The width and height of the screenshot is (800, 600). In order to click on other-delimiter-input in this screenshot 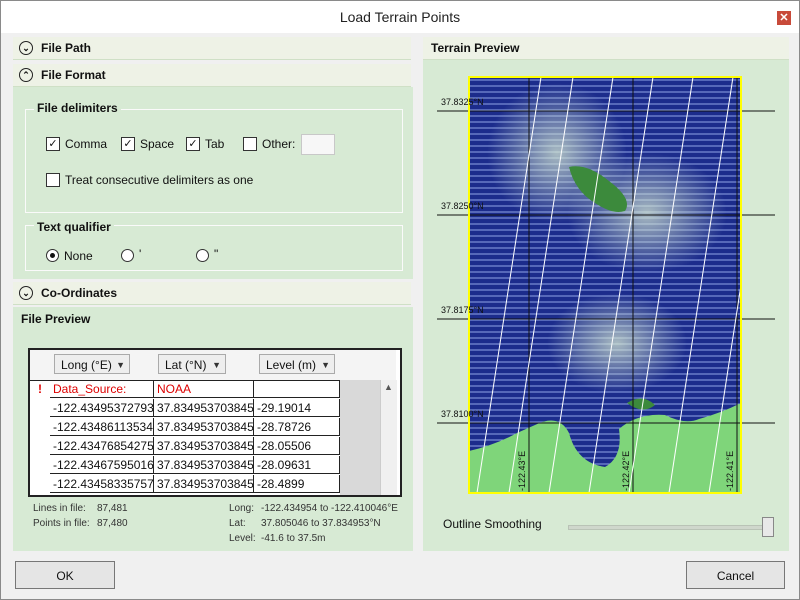, I will do `click(318, 144)`.